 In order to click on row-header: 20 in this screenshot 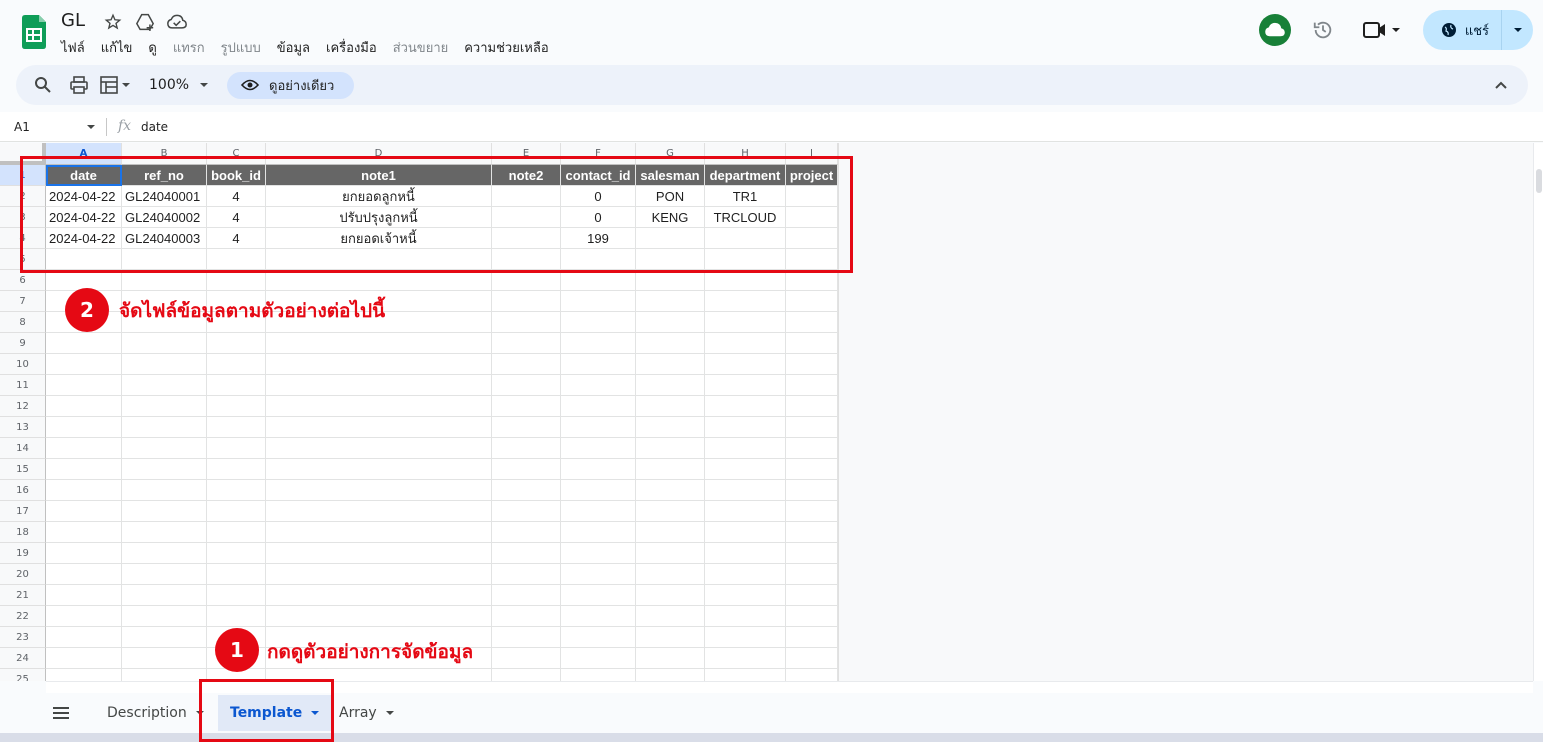, I will do `click(23, 574)`.